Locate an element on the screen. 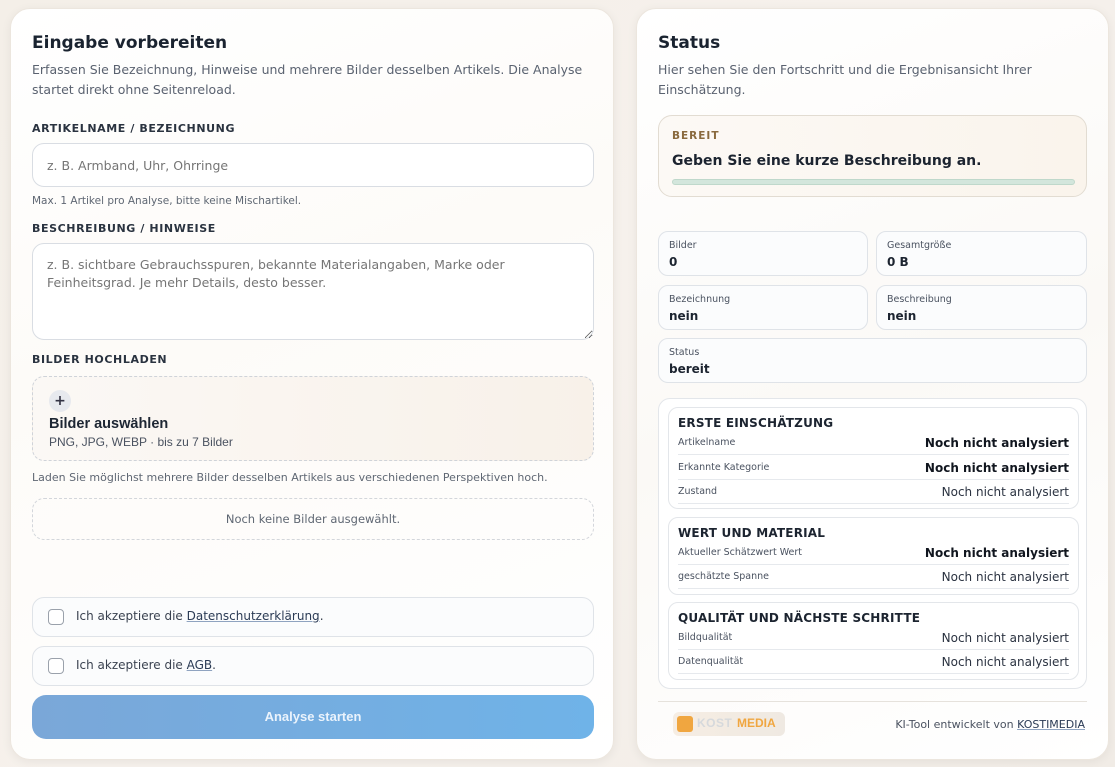 Image resolution: width=1115 pixels, height=767 pixels. result-label: Erkannte Kategorie is located at coordinates (724, 467).